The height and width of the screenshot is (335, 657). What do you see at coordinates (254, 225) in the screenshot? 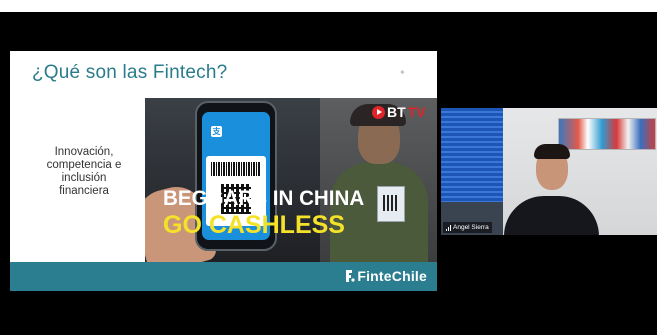
I see `headline-line-2: GO CASHLESS` at bounding box center [254, 225].